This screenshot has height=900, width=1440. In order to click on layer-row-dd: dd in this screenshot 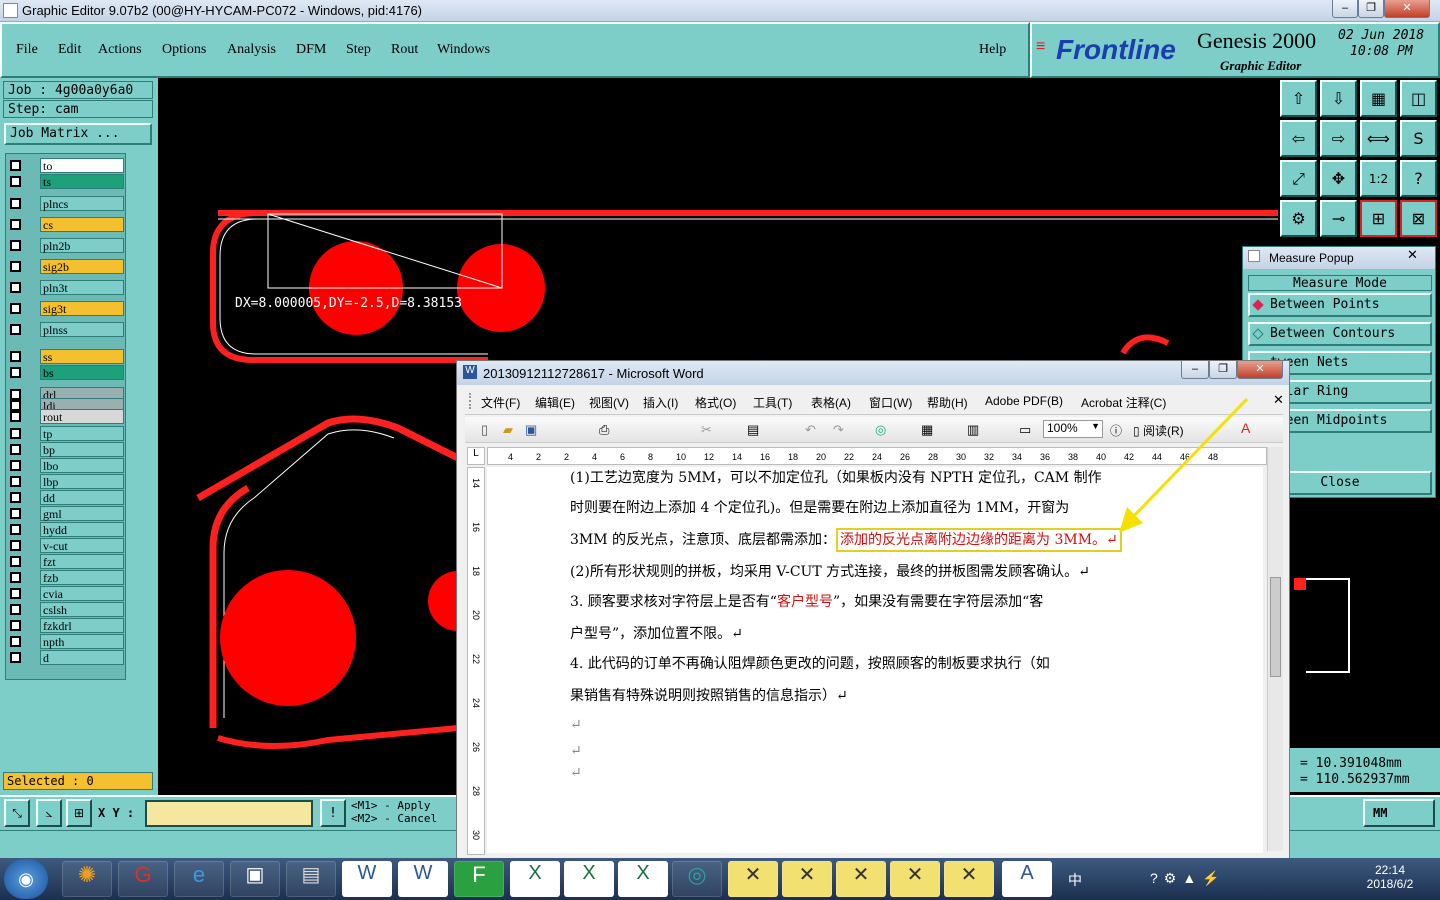, I will do `click(66, 497)`.